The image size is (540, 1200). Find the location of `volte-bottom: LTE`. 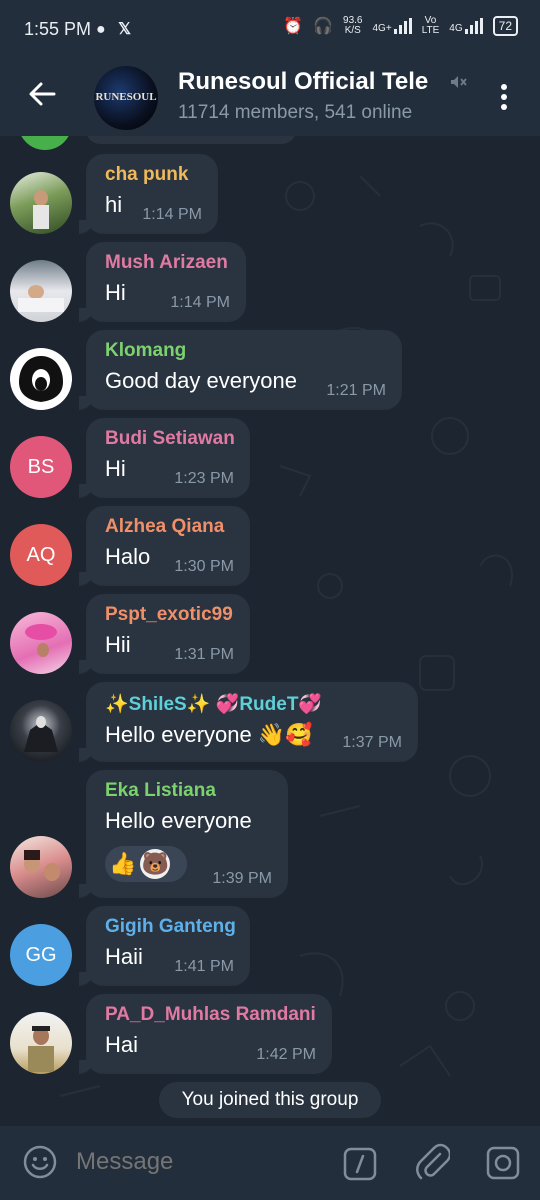

volte-bottom: LTE is located at coordinates (430, 30).